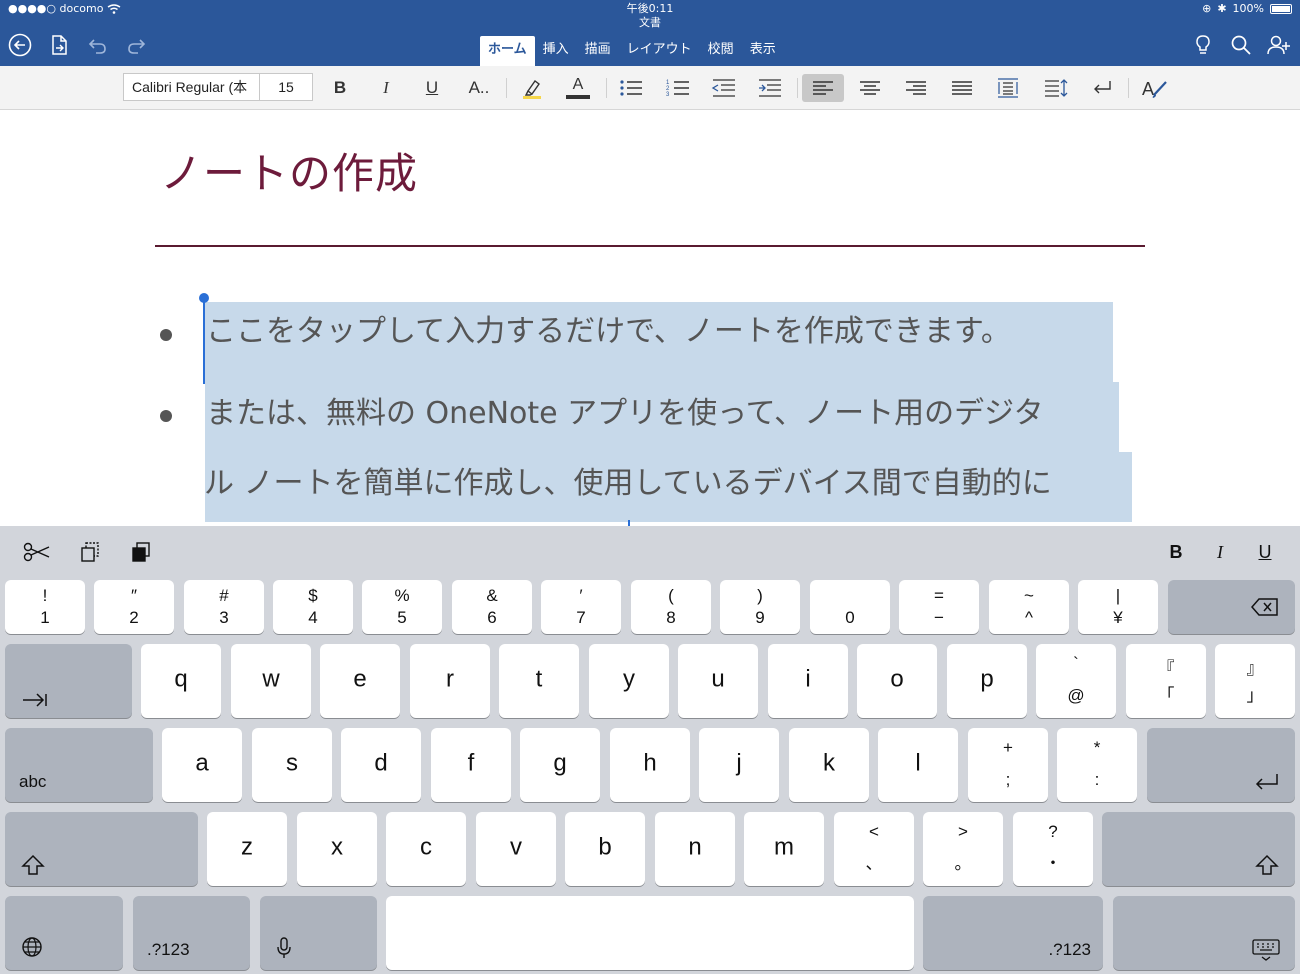 This screenshot has width=1300, height=974. What do you see at coordinates (340, 88) in the screenshot?
I see `bold-button: B` at bounding box center [340, 88].